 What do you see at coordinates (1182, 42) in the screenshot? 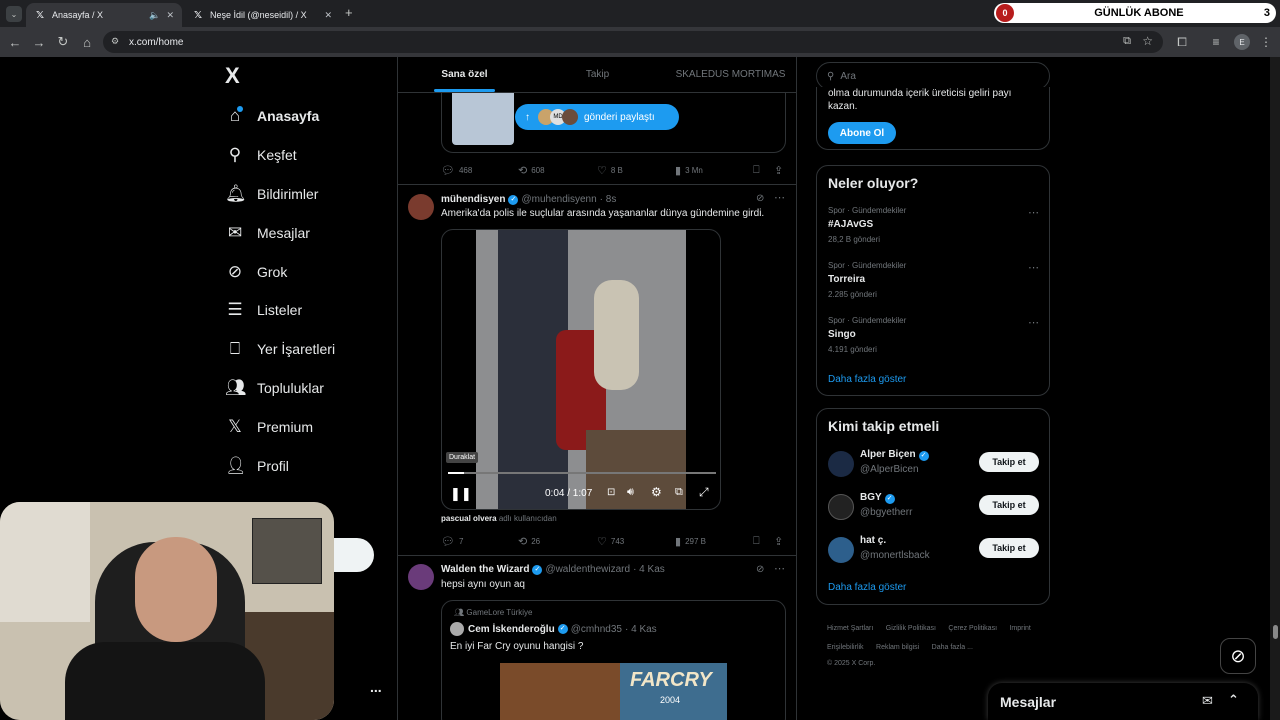
I see `extensions-icon: ⧠` at bounding box center [1182, 42].